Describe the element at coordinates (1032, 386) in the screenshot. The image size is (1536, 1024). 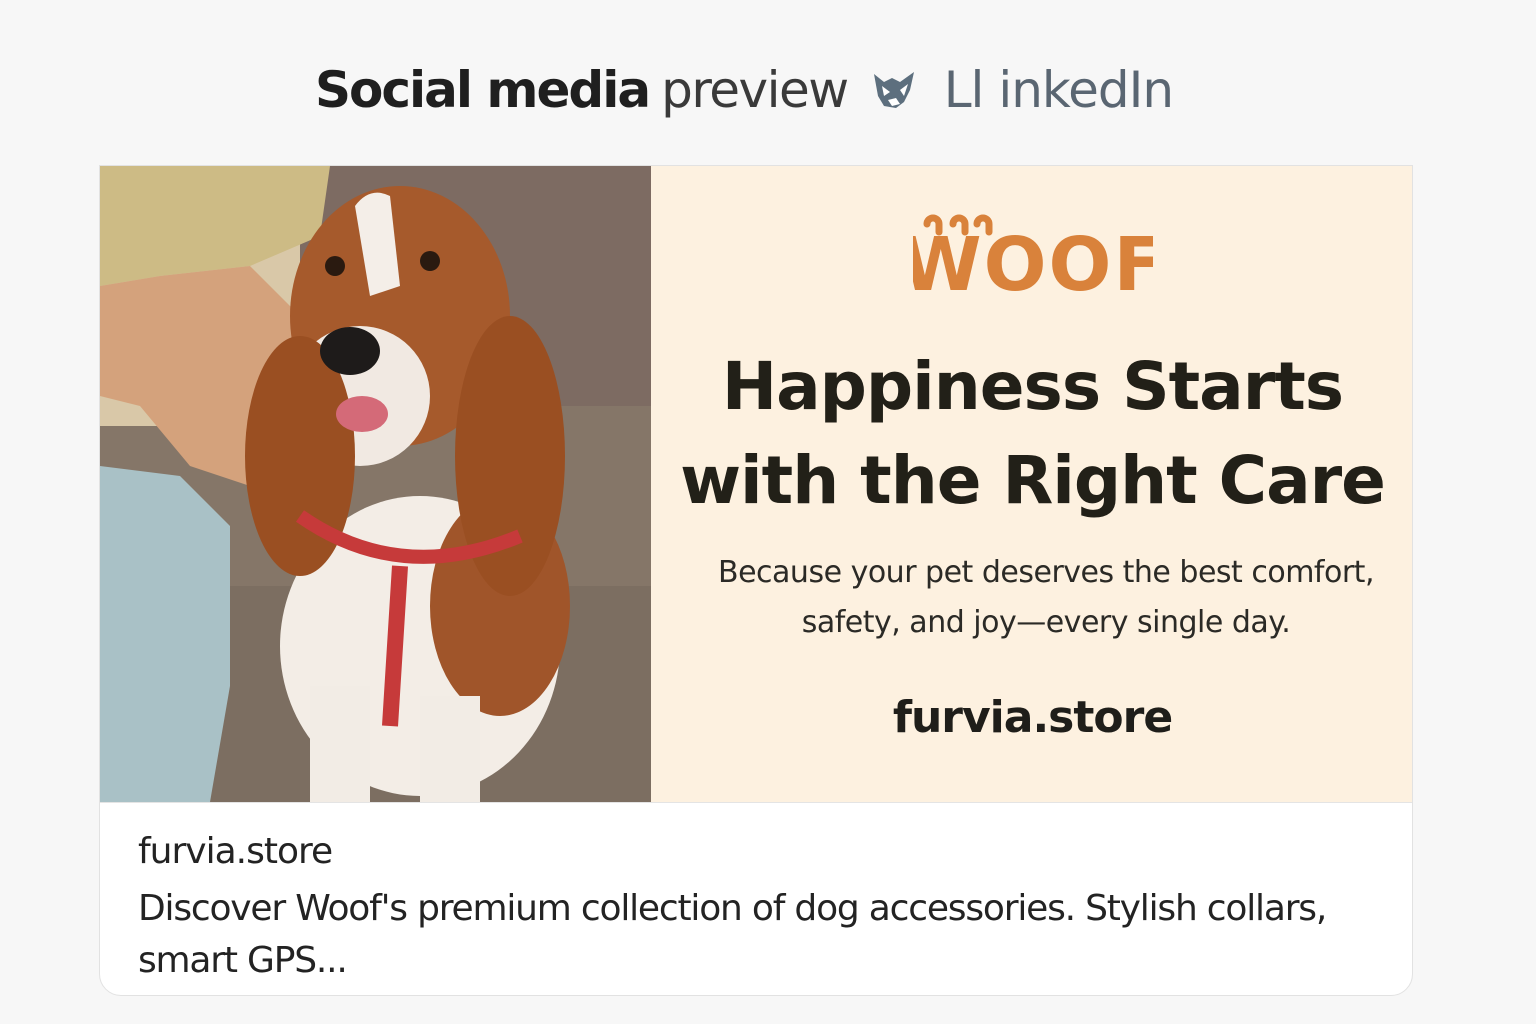
I see `headline-line-1: Happiness Starts` at that location.